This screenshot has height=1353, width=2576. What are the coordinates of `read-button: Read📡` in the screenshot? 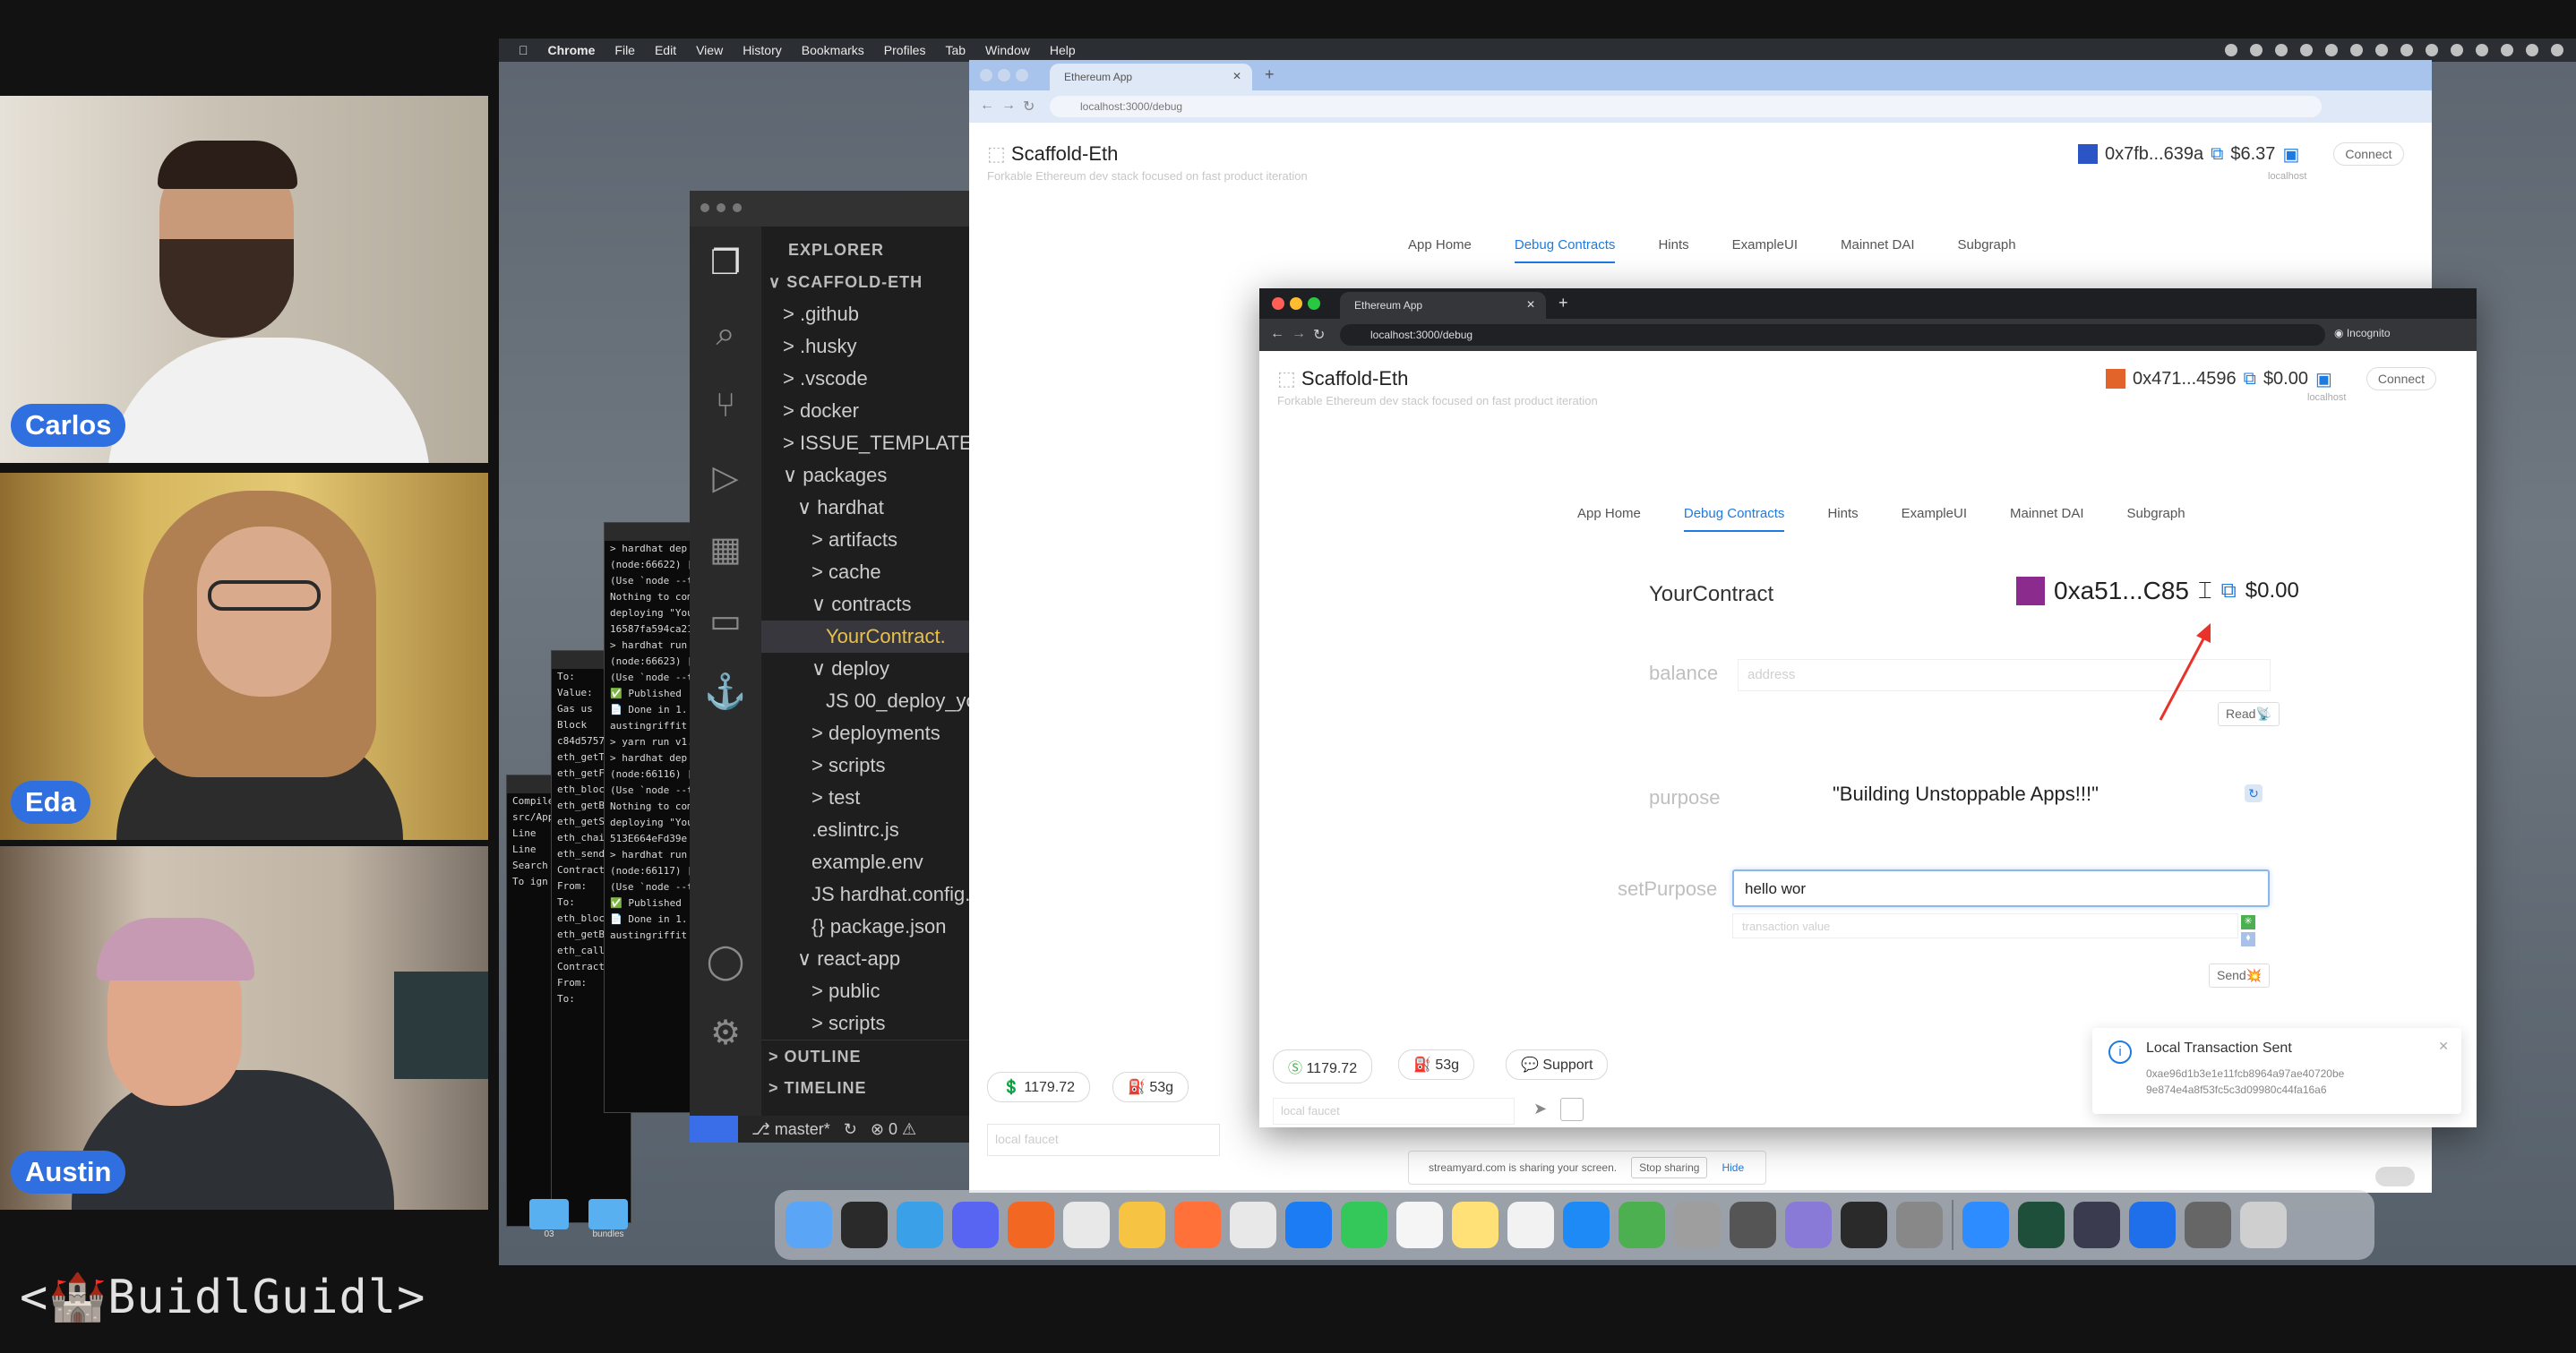 It's located at (2249, 714).